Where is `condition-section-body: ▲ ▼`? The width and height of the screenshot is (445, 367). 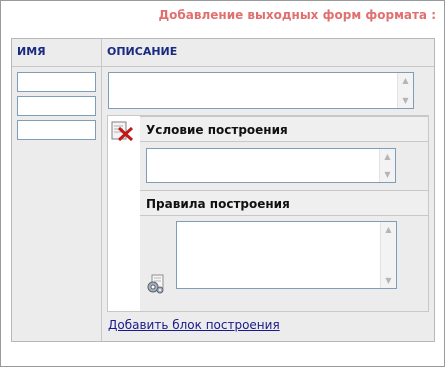 condition-section-body: ▲ ▼ is located at coordinates (284, 166).